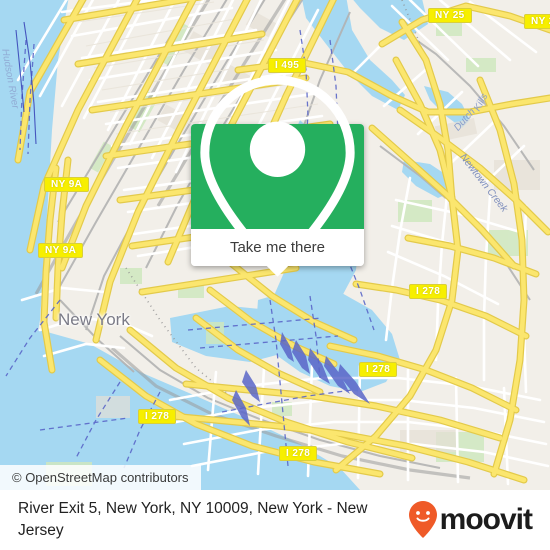  I want to click on road-shield-i278-a: I 278, so click(428, 291).